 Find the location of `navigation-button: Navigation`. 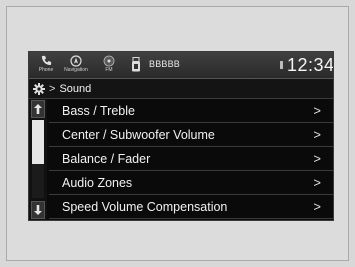

navigation-button: Navigation is located at coordinates (76, 65).